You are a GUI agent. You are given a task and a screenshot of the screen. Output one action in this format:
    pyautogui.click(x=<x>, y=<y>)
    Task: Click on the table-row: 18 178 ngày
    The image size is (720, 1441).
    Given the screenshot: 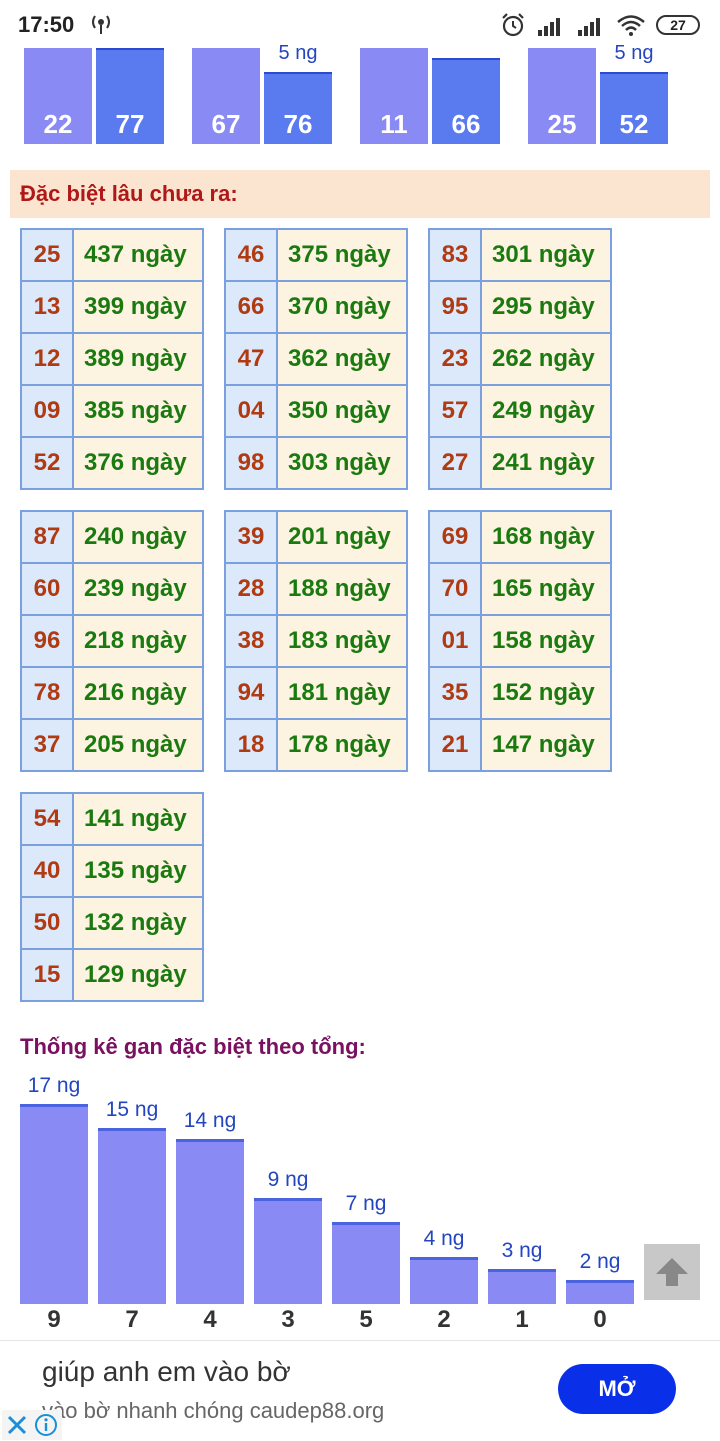 What is the action you would take?
    pyautogui.click(x=316, y=745)
    